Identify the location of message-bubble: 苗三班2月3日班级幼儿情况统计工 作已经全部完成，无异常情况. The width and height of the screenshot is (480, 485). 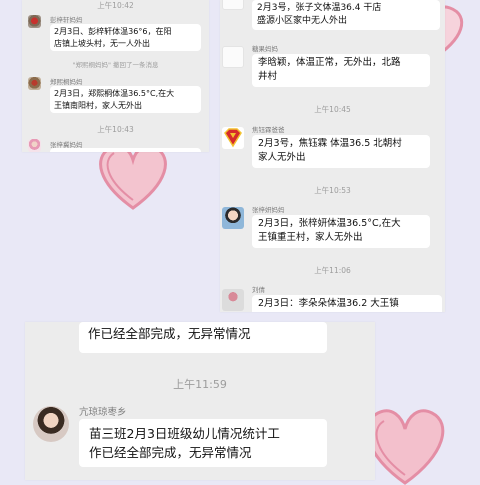
(203, 443).